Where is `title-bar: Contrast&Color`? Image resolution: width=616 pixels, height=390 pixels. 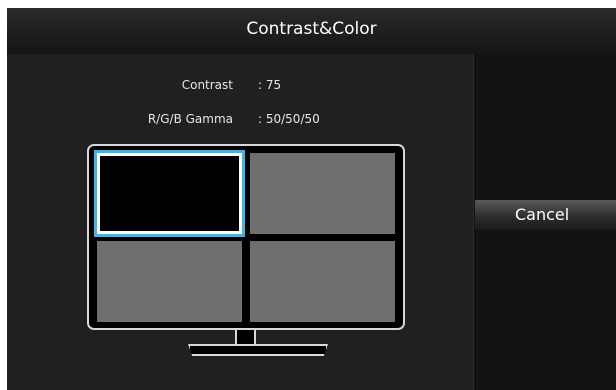 title-bar: Contrast&Color is located at coordinates (311, 31).